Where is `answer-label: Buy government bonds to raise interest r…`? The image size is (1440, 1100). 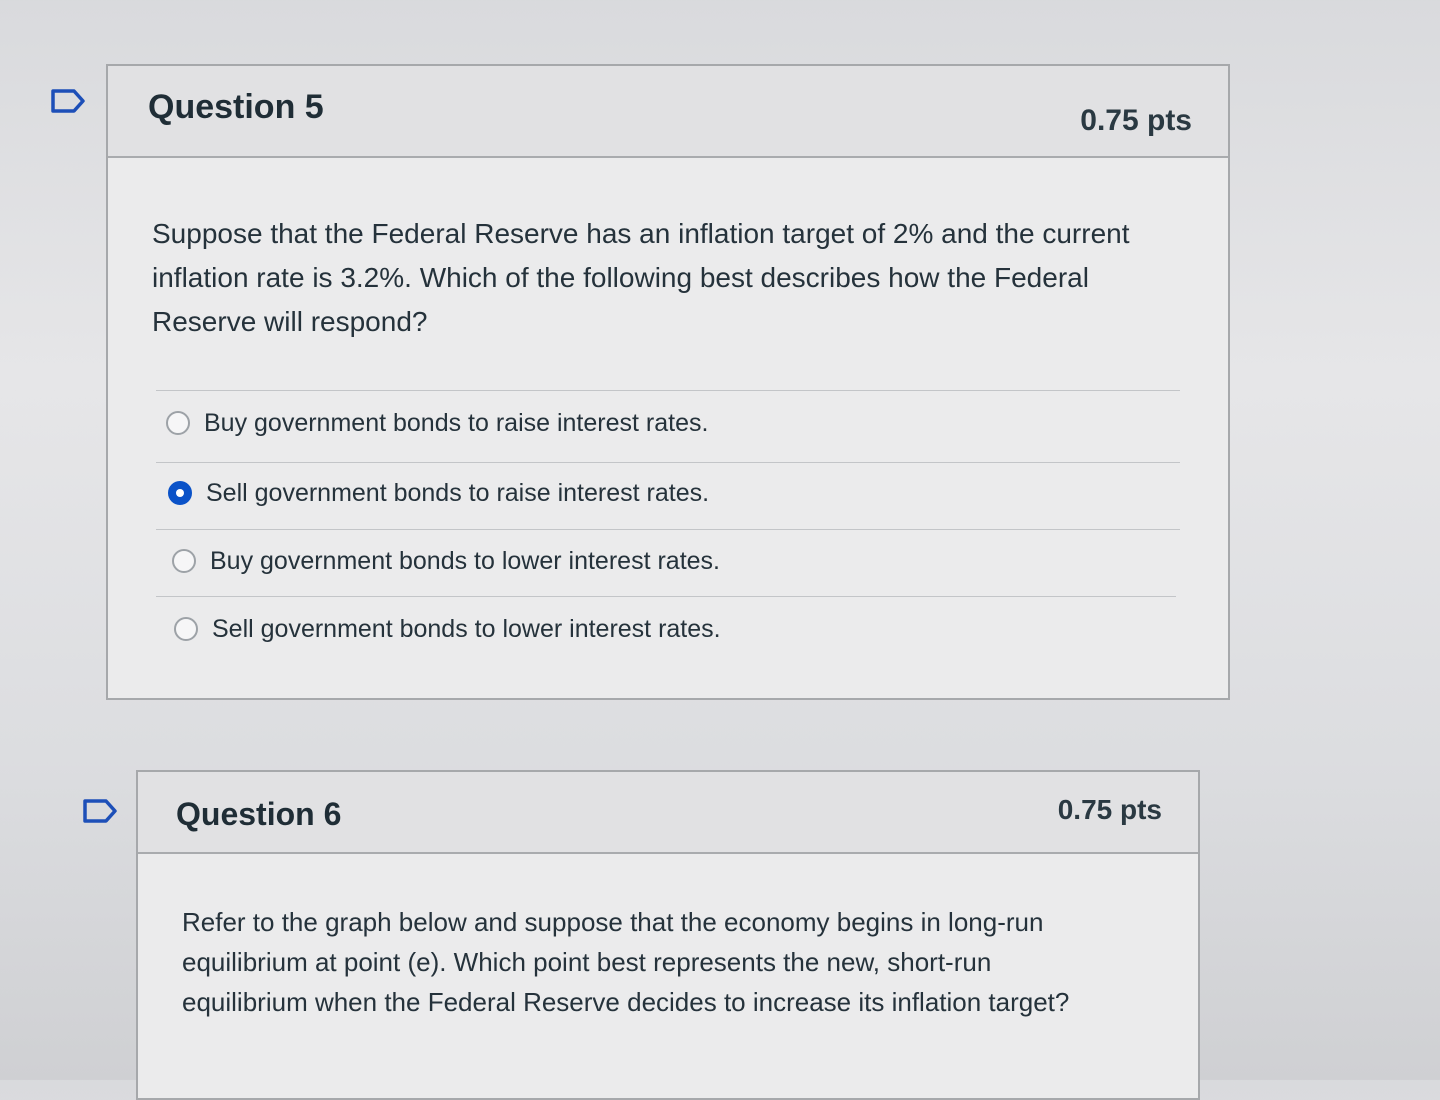
answer-label: Buy government bonds to raise interest r… is located at coordinates (456, 422).